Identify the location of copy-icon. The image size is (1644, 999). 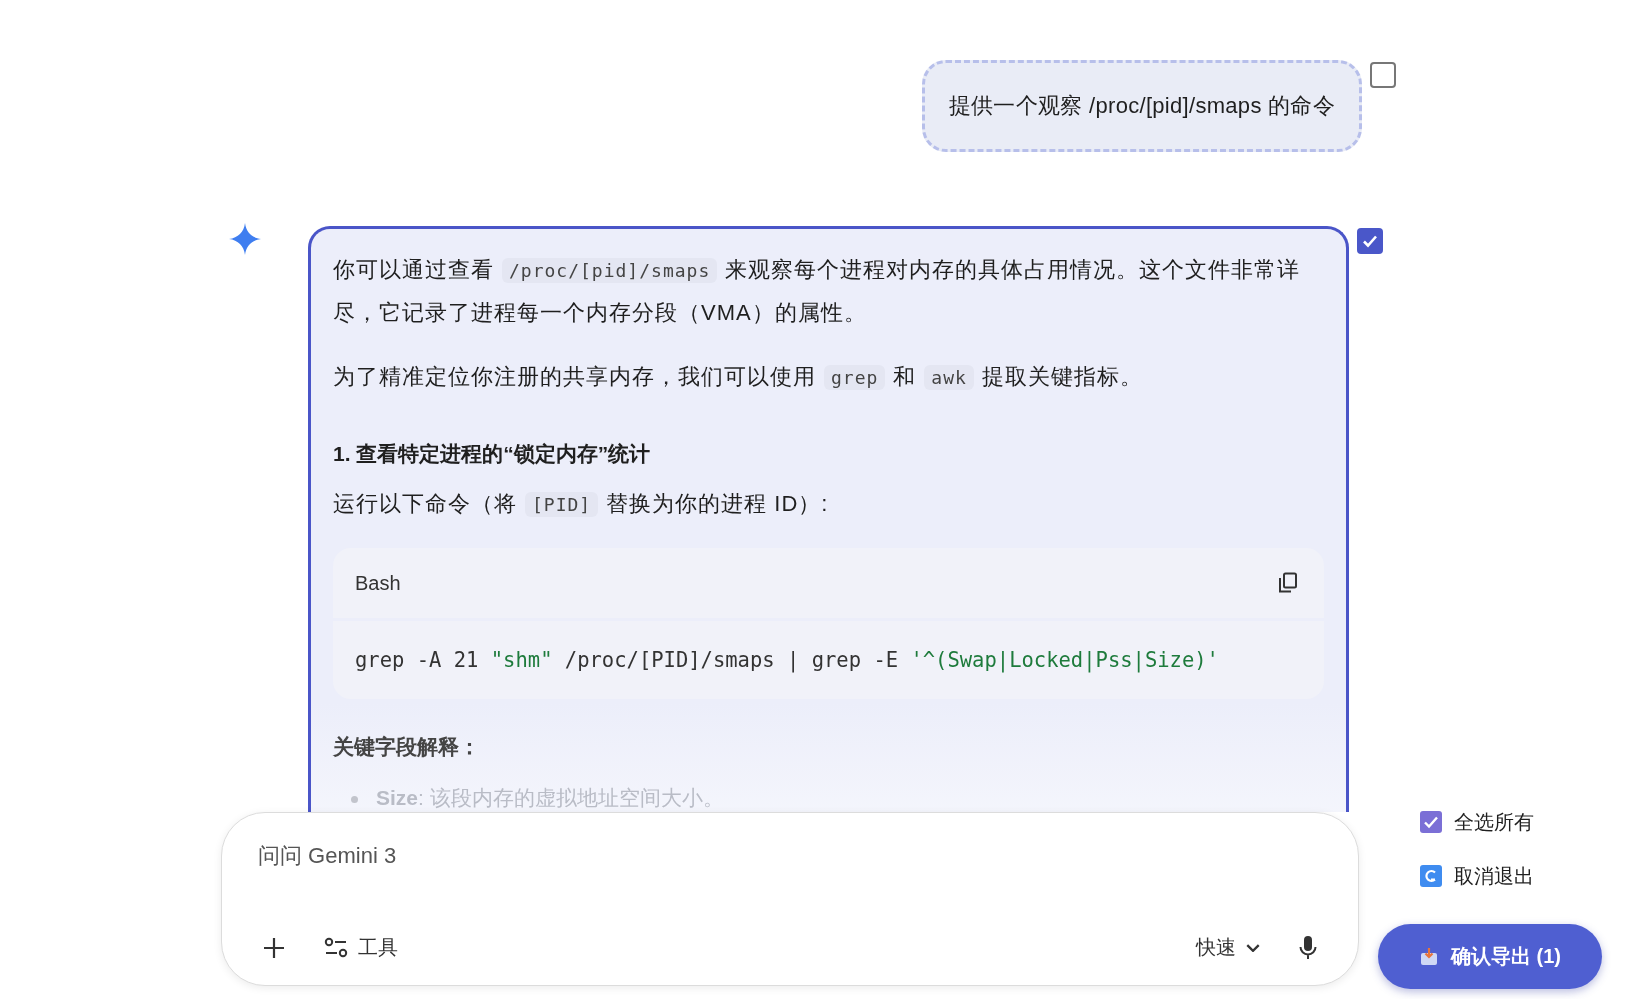
(1288, 583).